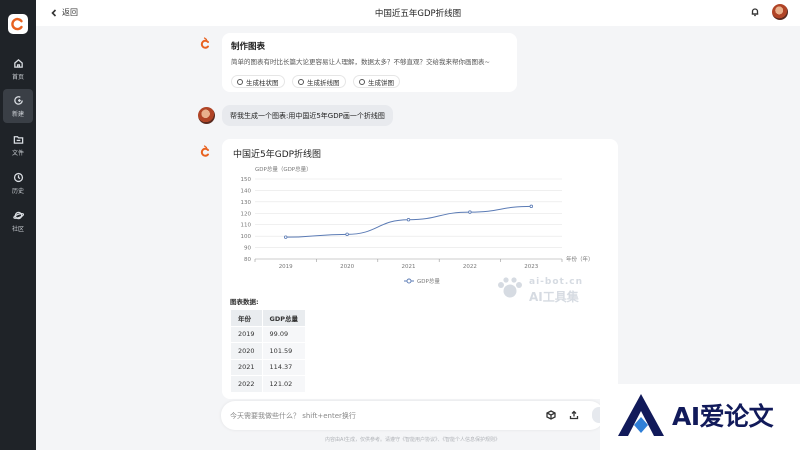  Describe the element at coordinates (470, 267) in the screenshot. I see `x-tick-label: 2022` at that location.